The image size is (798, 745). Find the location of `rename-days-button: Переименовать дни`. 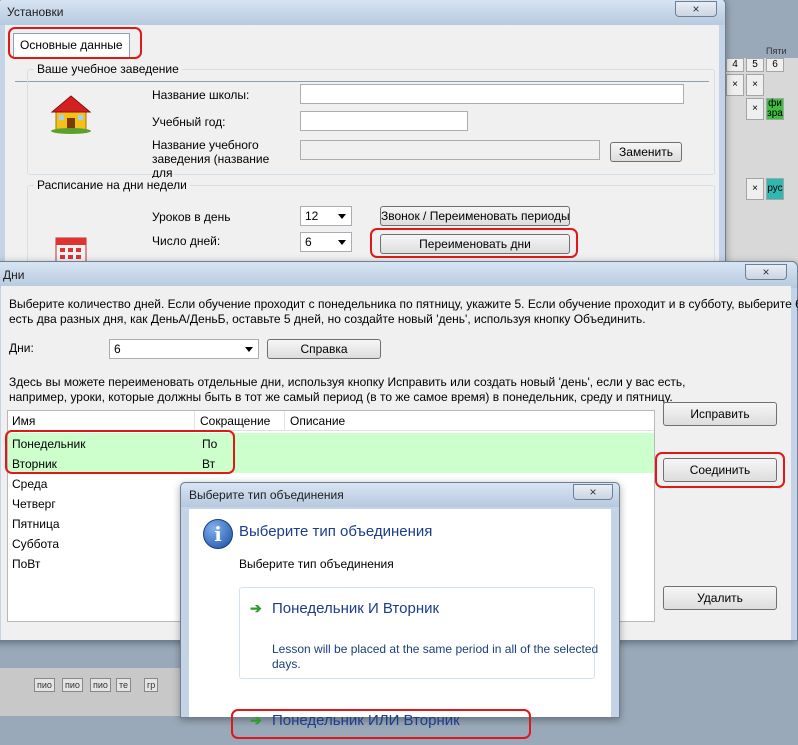

rename-days-button: Переименовать дни is located at coordinates (475, 244).